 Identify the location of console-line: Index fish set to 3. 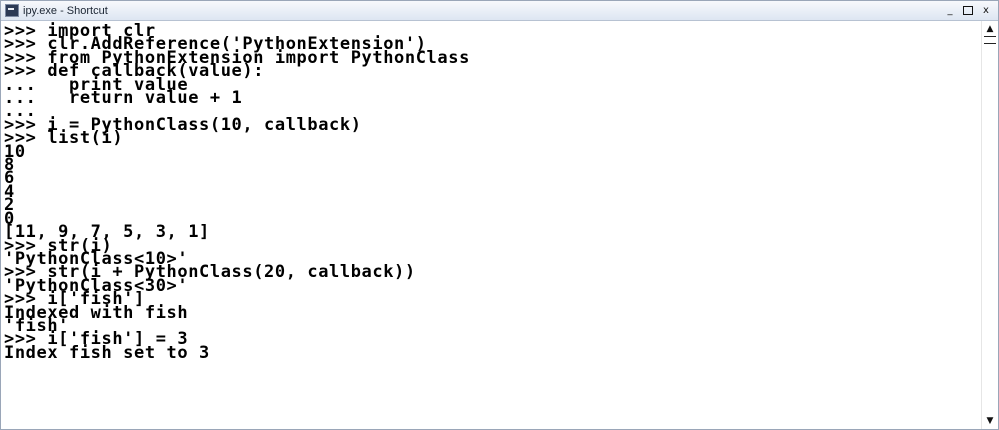
(107, 352).